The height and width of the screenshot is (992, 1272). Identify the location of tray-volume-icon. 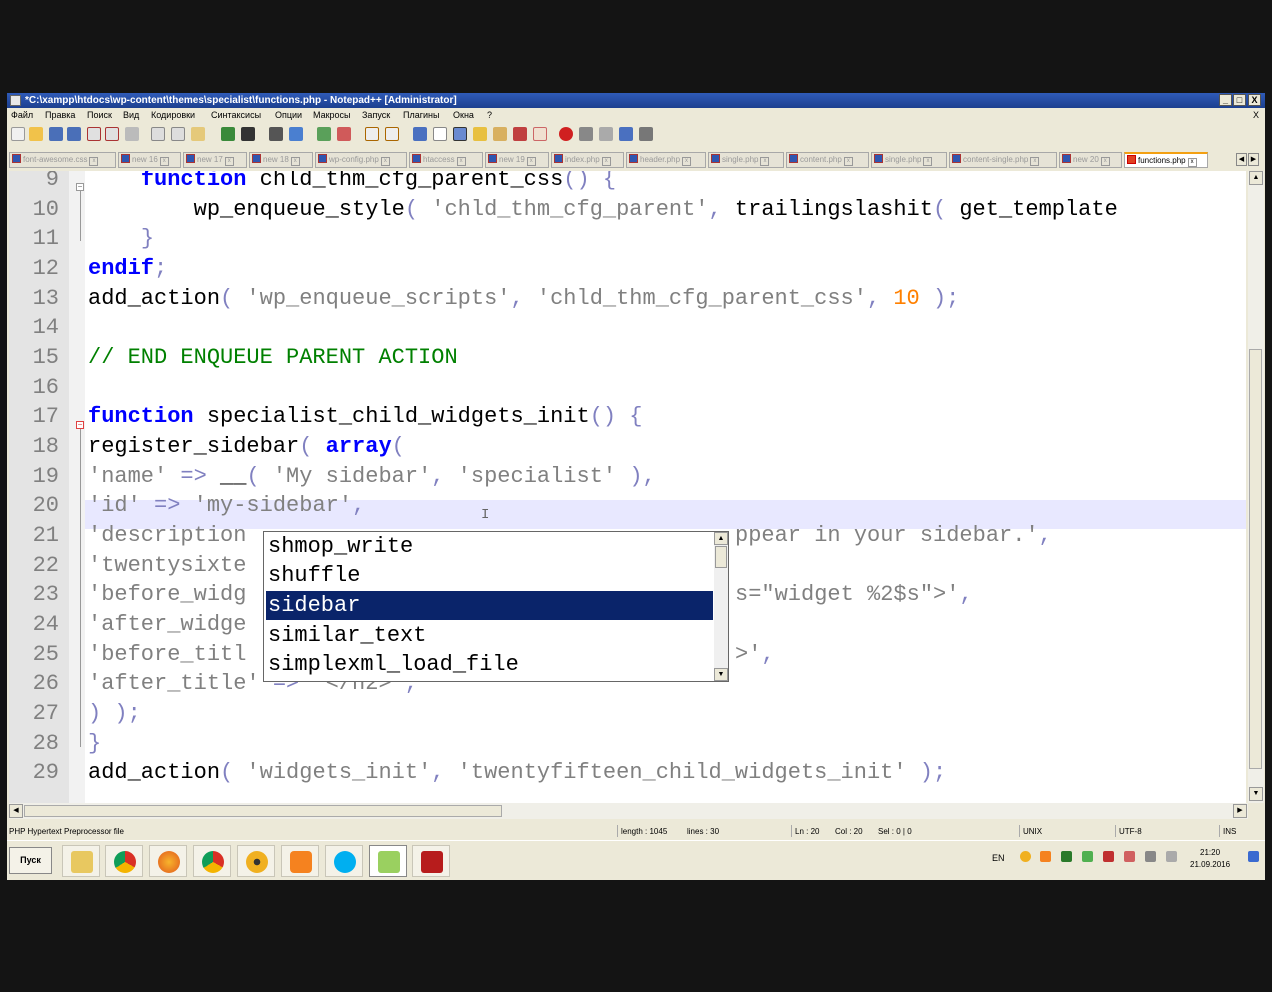
(1171, 856).